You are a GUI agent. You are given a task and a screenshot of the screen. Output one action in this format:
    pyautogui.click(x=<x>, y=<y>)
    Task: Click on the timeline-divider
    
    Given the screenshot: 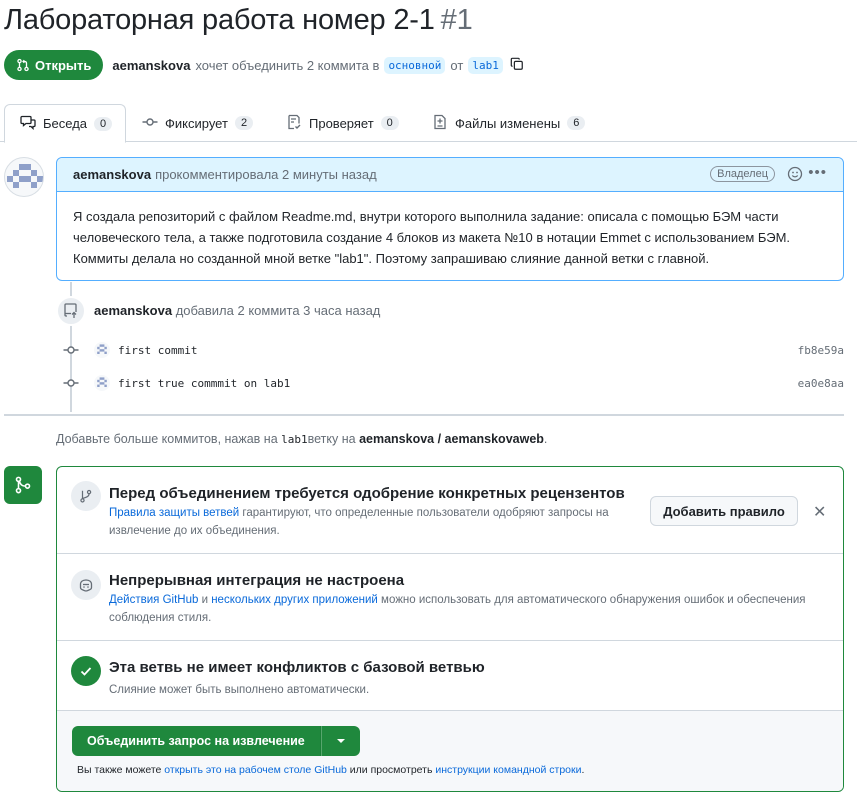 What is the action you would take?
    pyautogui.click(x=424, y=415)
    